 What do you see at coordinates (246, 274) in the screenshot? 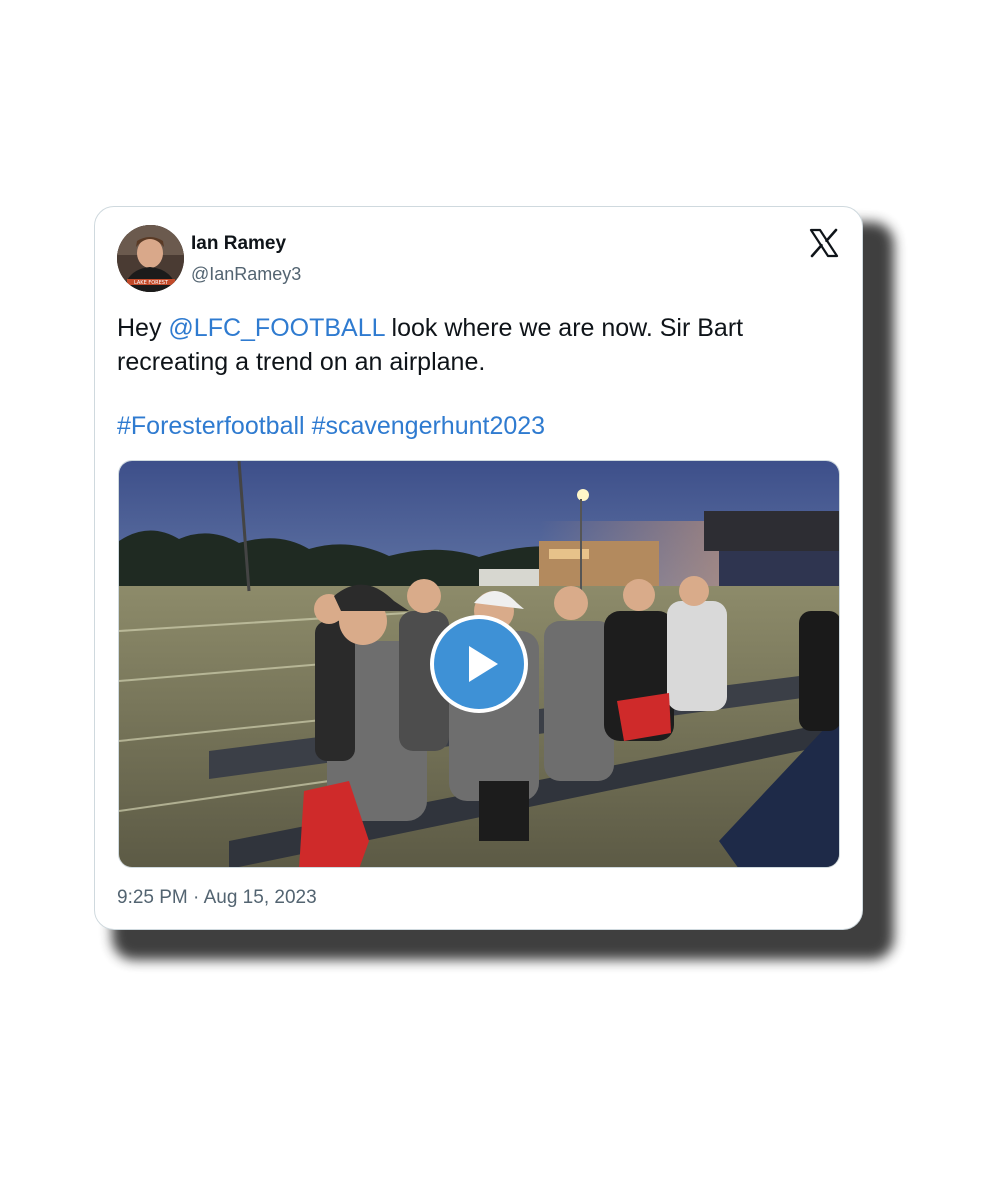
I see `author-handle: @IanRamey3` at bounding box center [246, 274].